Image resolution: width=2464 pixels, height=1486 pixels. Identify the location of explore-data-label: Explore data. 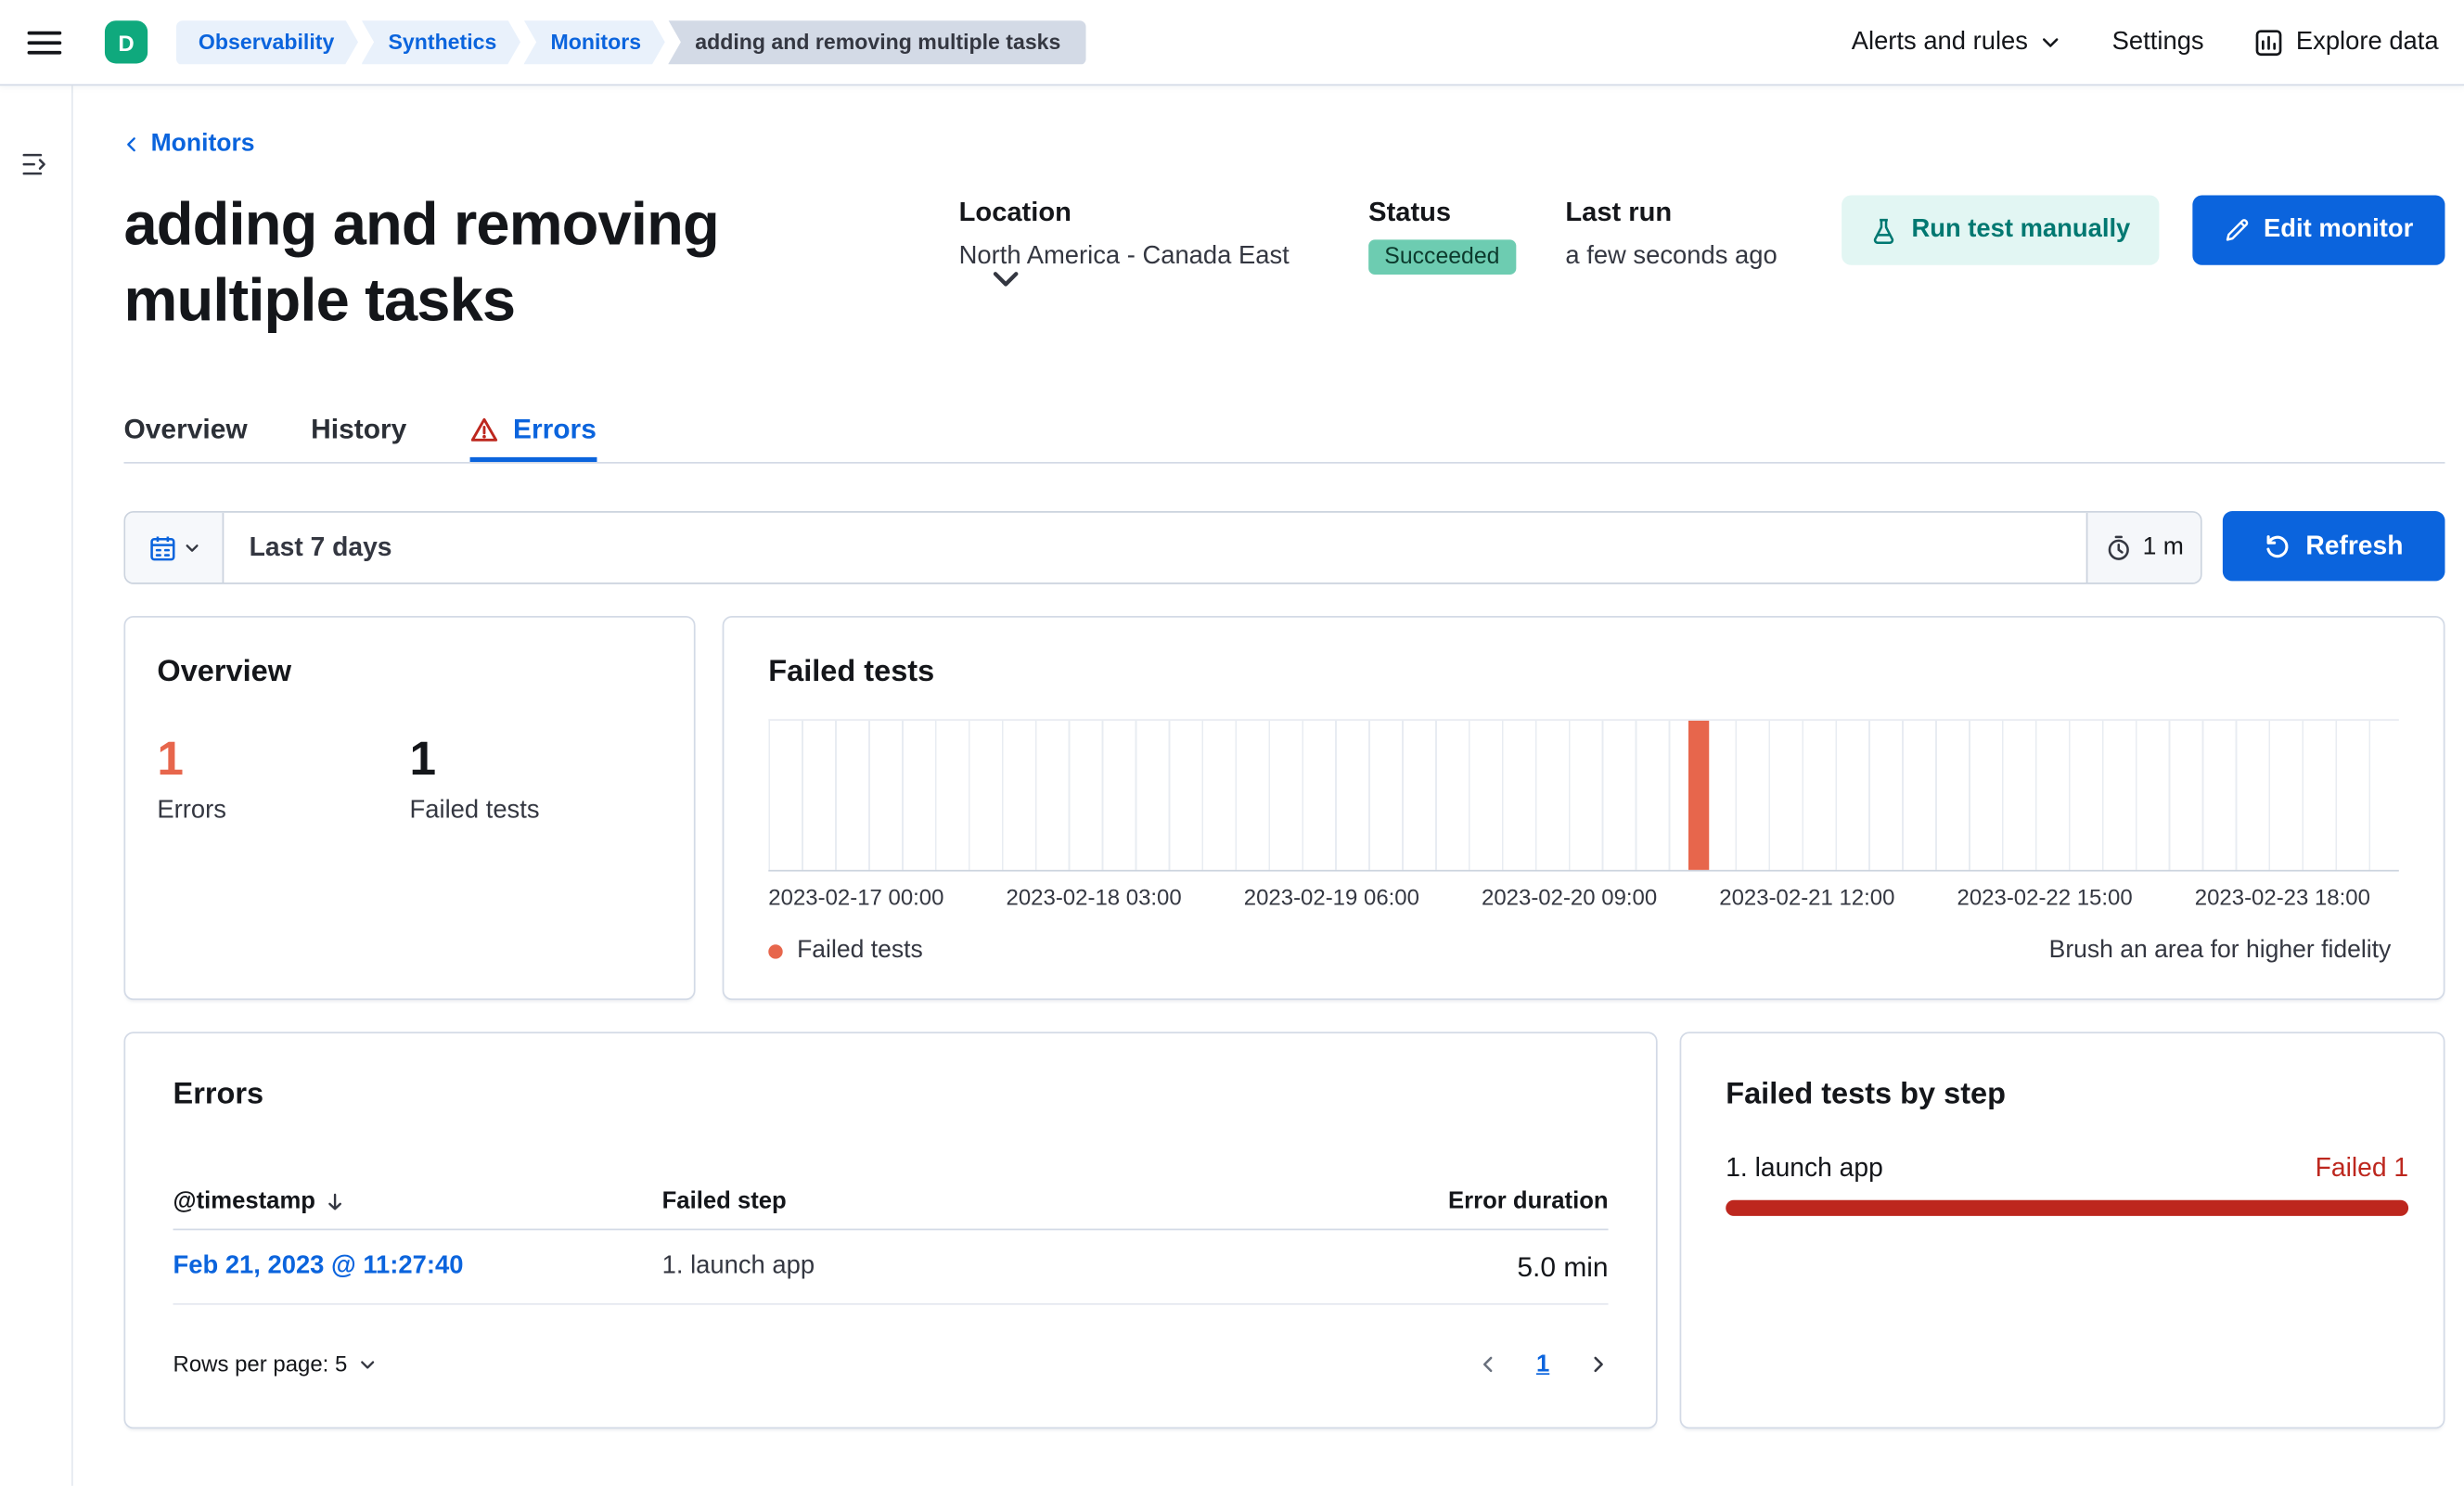
(2367, 42).